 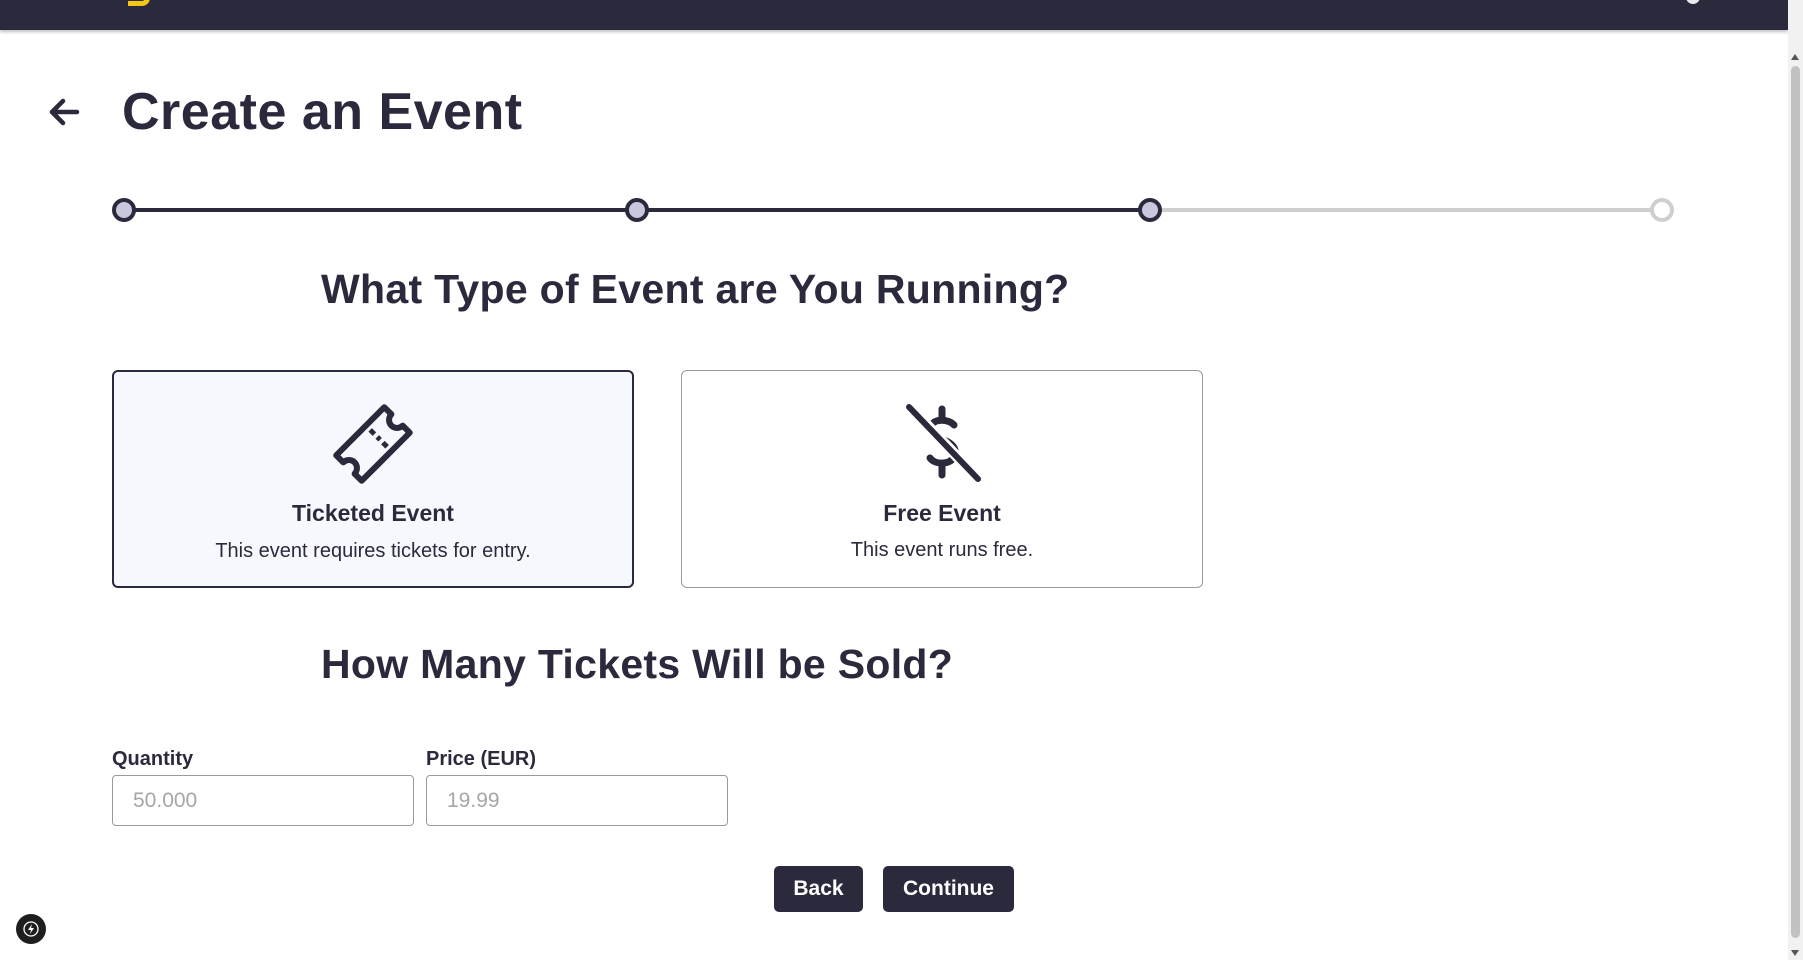 I want to click on bolt-icon, so click(x=31, y=929).